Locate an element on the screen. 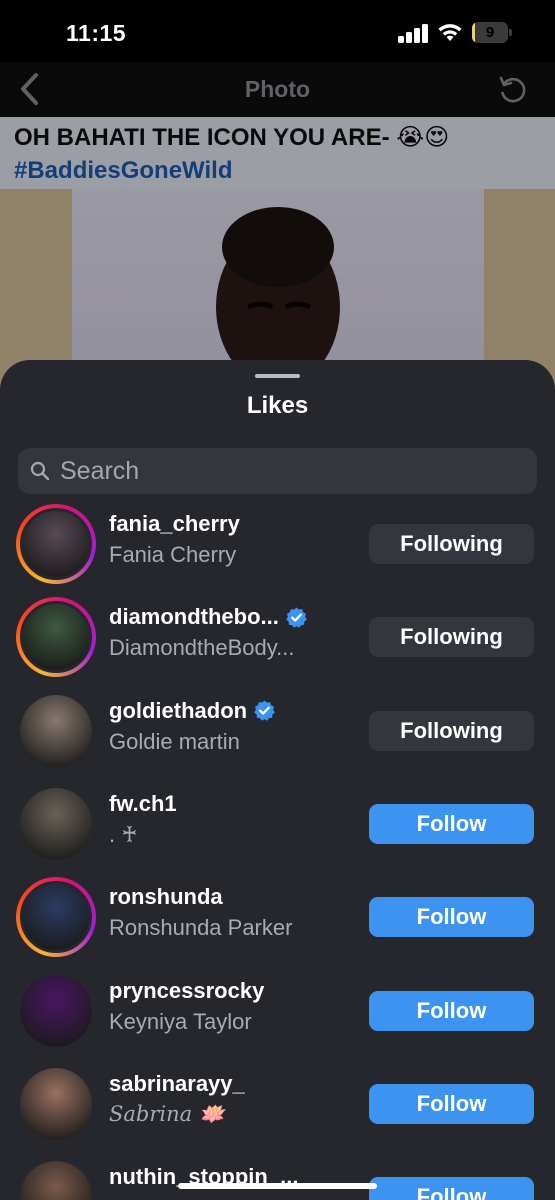 The width and height of the screenshot is (555, 1200). username: ronshunda is located at coordinates (166, 897).